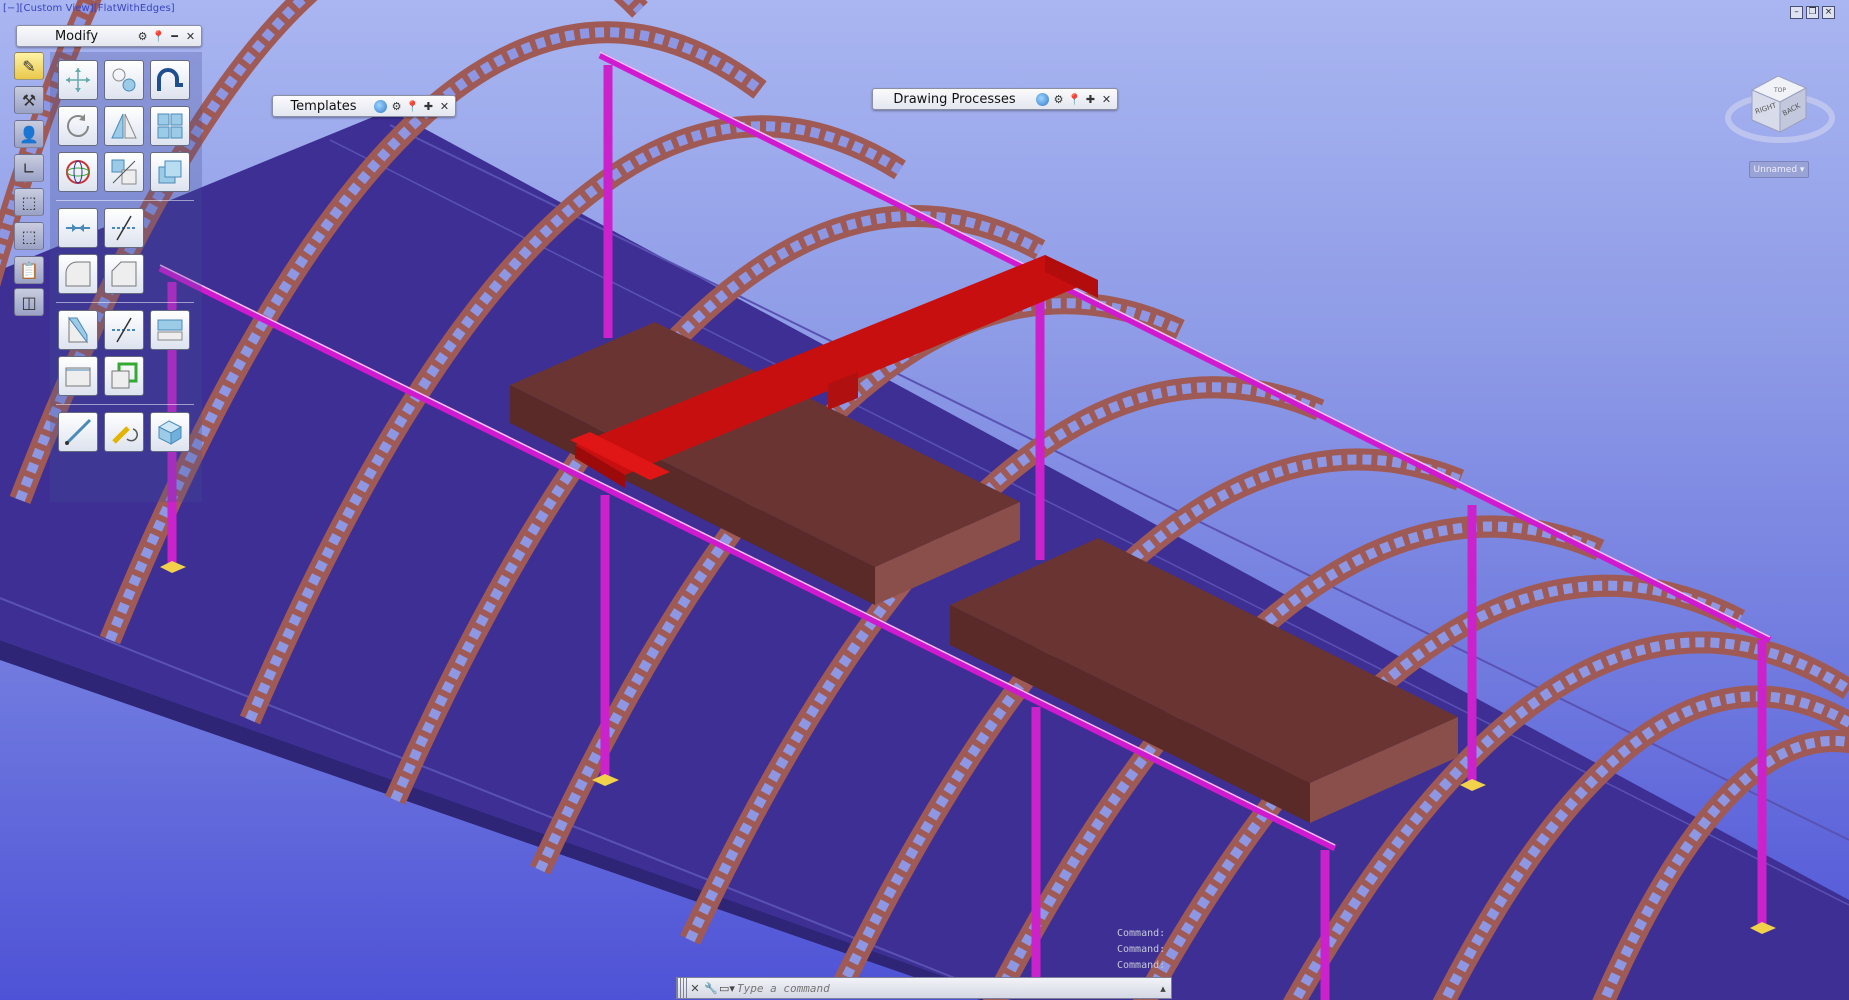  What do you see at coordinates (29, 236) in the screenshot?
I see `select-cross-icon: ⬚` at bounding box center [29, 236].